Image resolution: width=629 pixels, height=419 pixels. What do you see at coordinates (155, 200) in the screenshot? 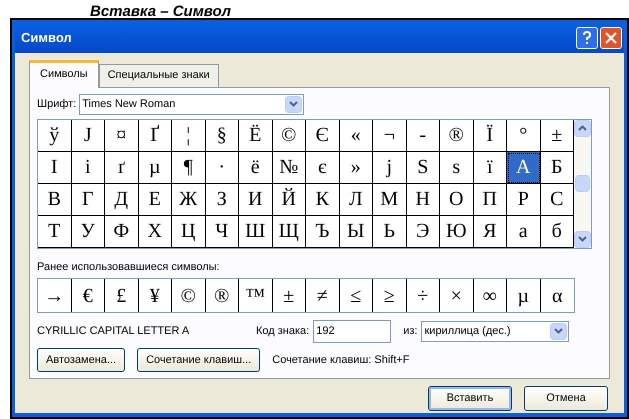
I see `symbol-cell: Е` at bounding box center [155, 200].